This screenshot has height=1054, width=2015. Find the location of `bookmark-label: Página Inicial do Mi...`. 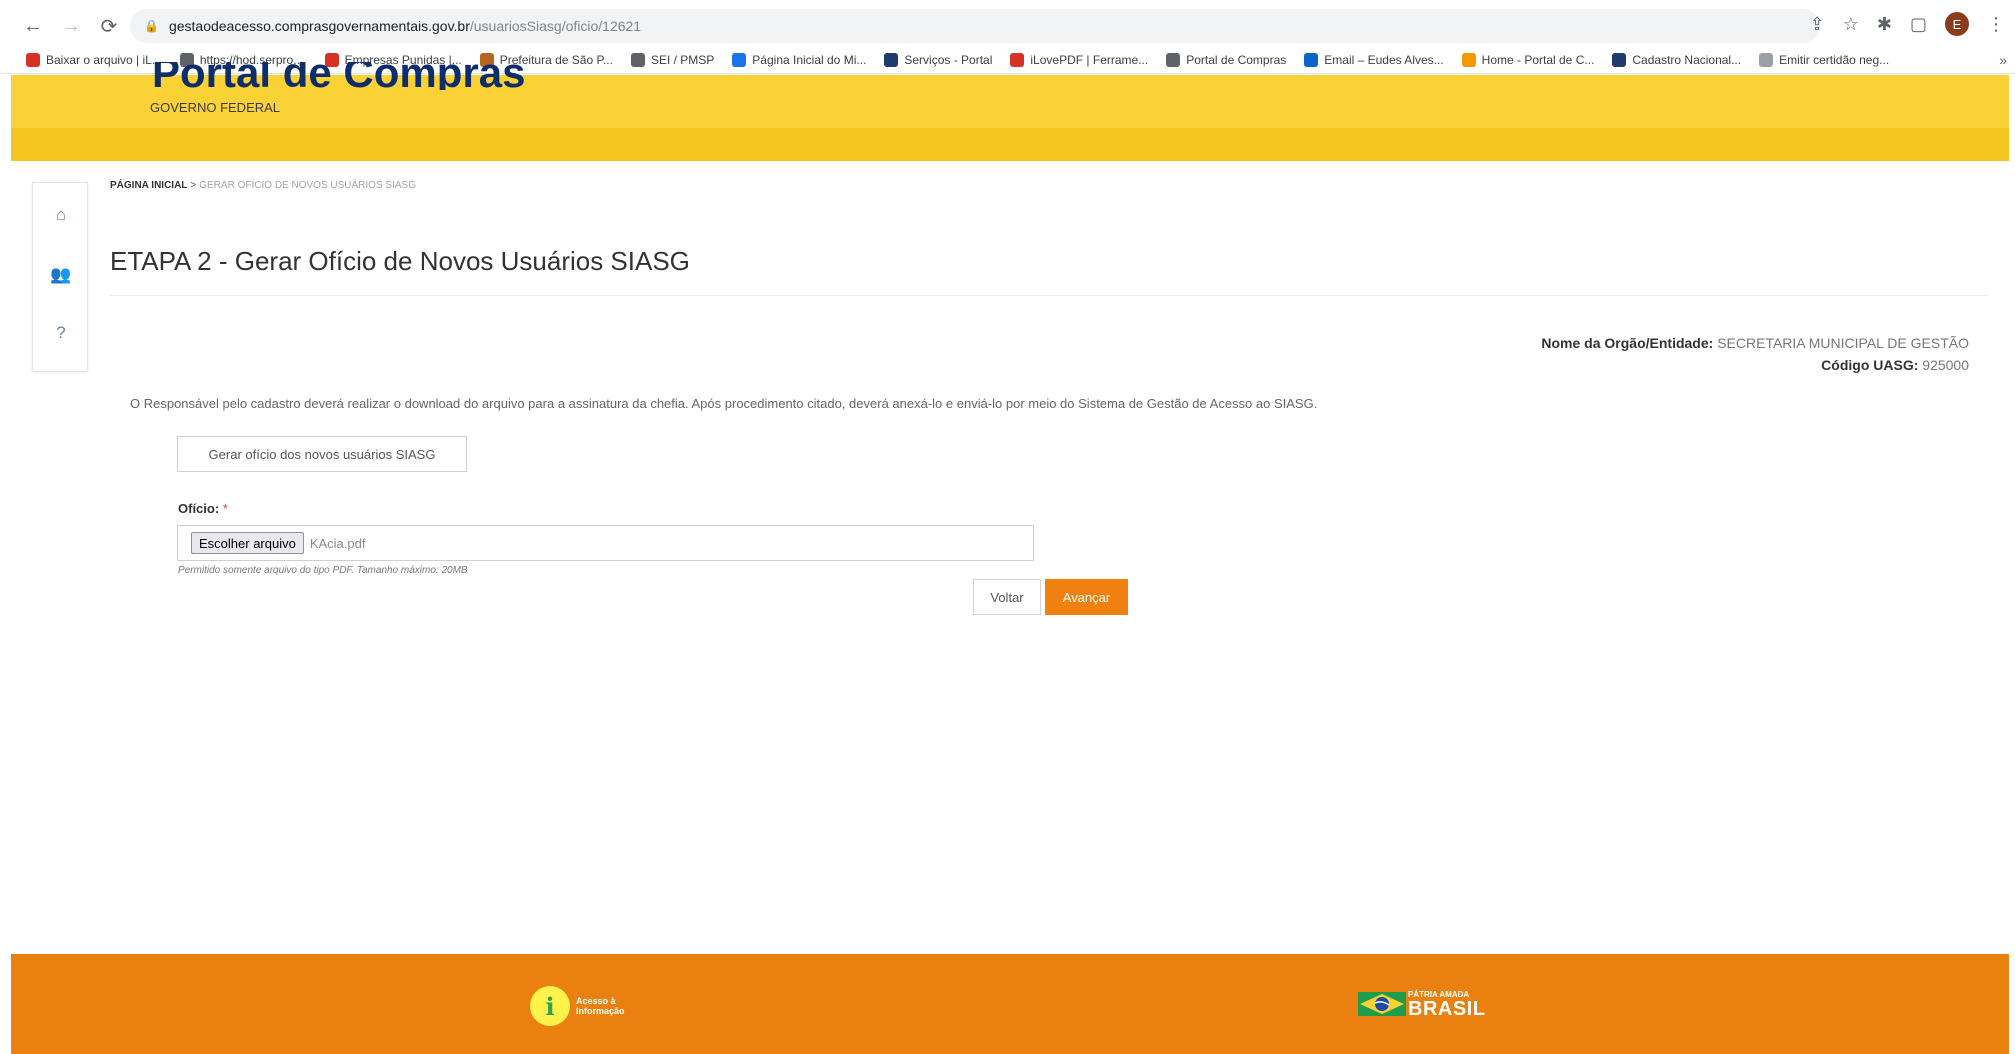

bookmark-label: Página Inicial do Mi... is located at coordinates (809, 59).